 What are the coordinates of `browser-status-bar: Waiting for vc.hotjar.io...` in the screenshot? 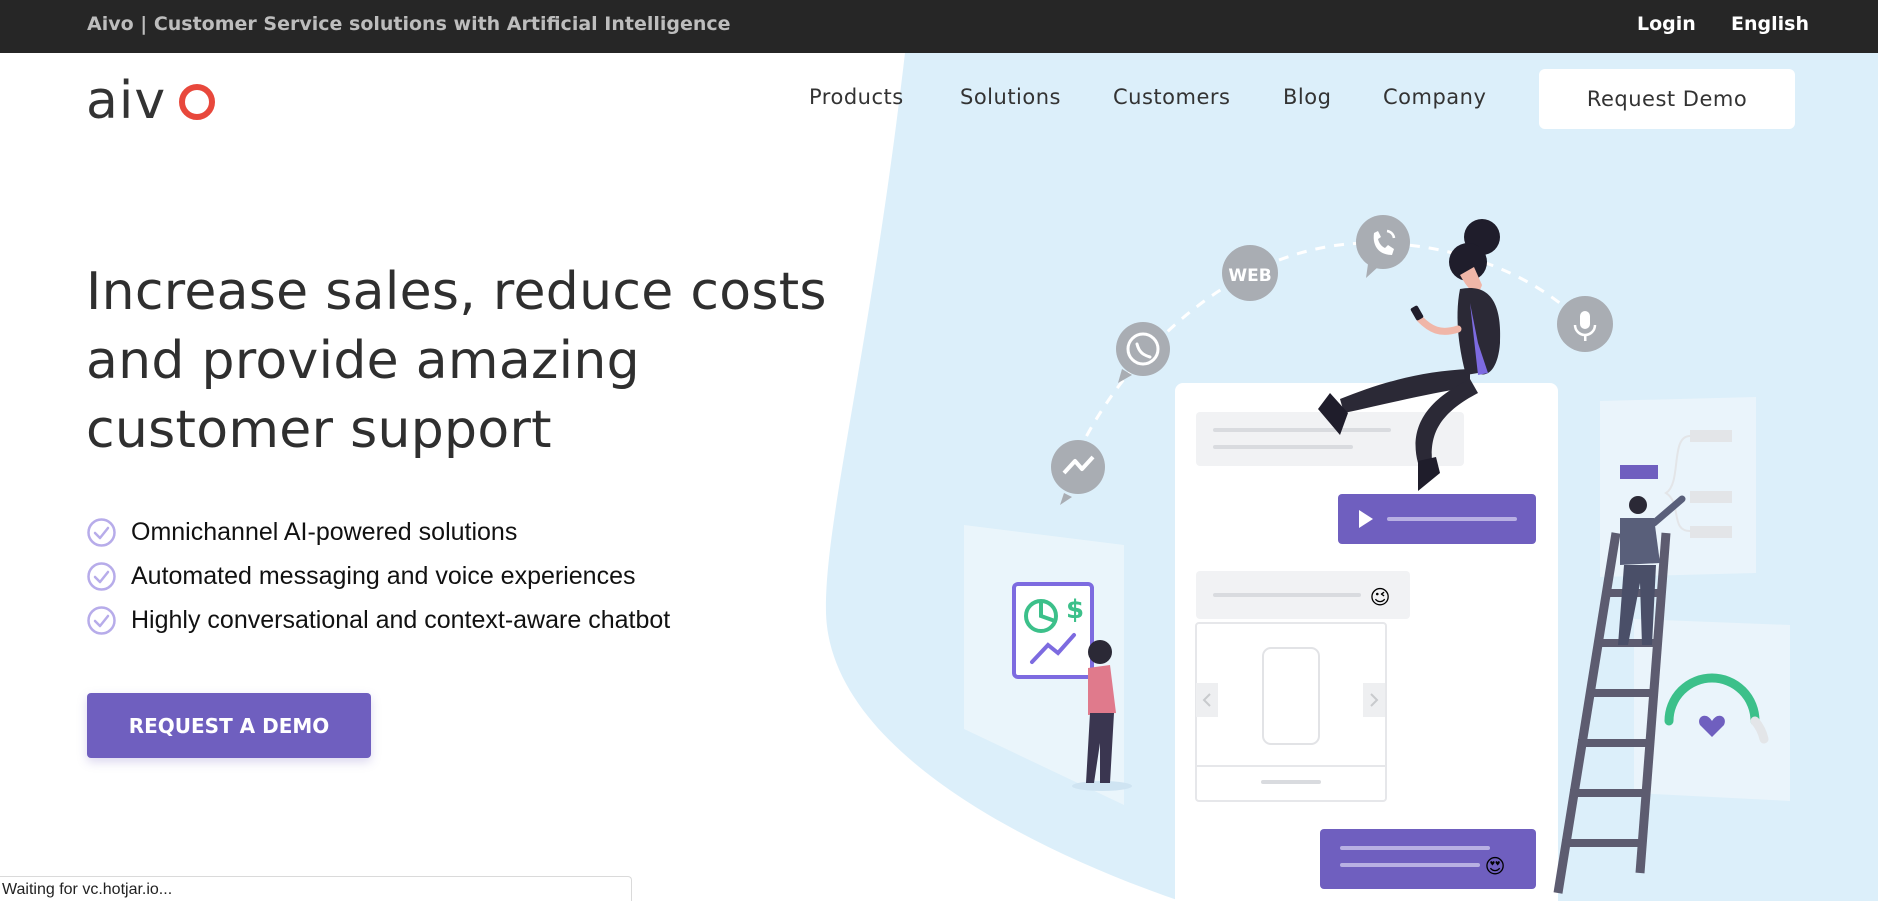 It's located at (316, 888).